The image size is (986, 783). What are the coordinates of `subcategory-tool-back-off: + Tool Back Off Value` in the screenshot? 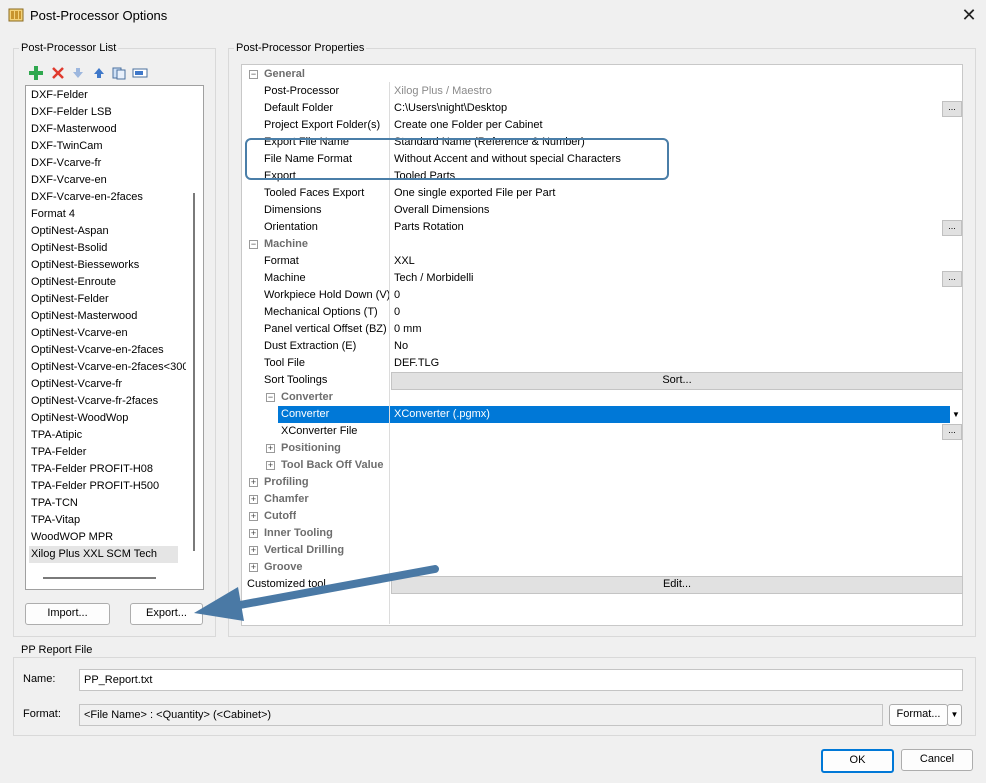 It's located at (602, 465).